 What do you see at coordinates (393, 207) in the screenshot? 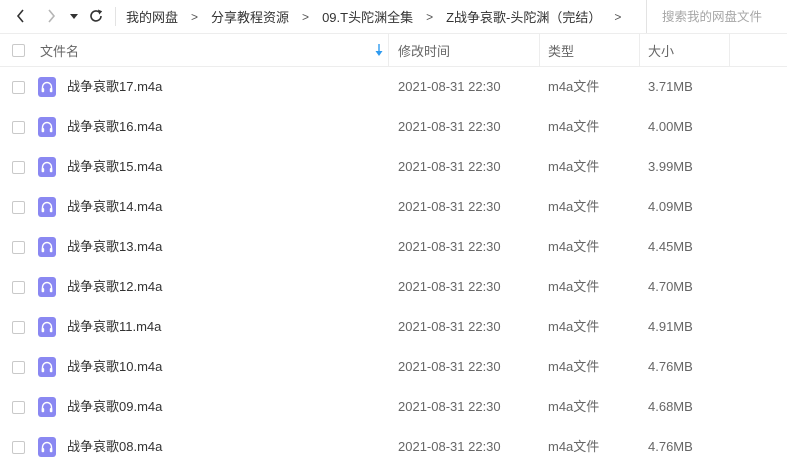
I see `file-row: 战争哀歌14.m4a 2021-08-31 22:30 m4a文件 4.09MB` at bounding box center [393, 207].